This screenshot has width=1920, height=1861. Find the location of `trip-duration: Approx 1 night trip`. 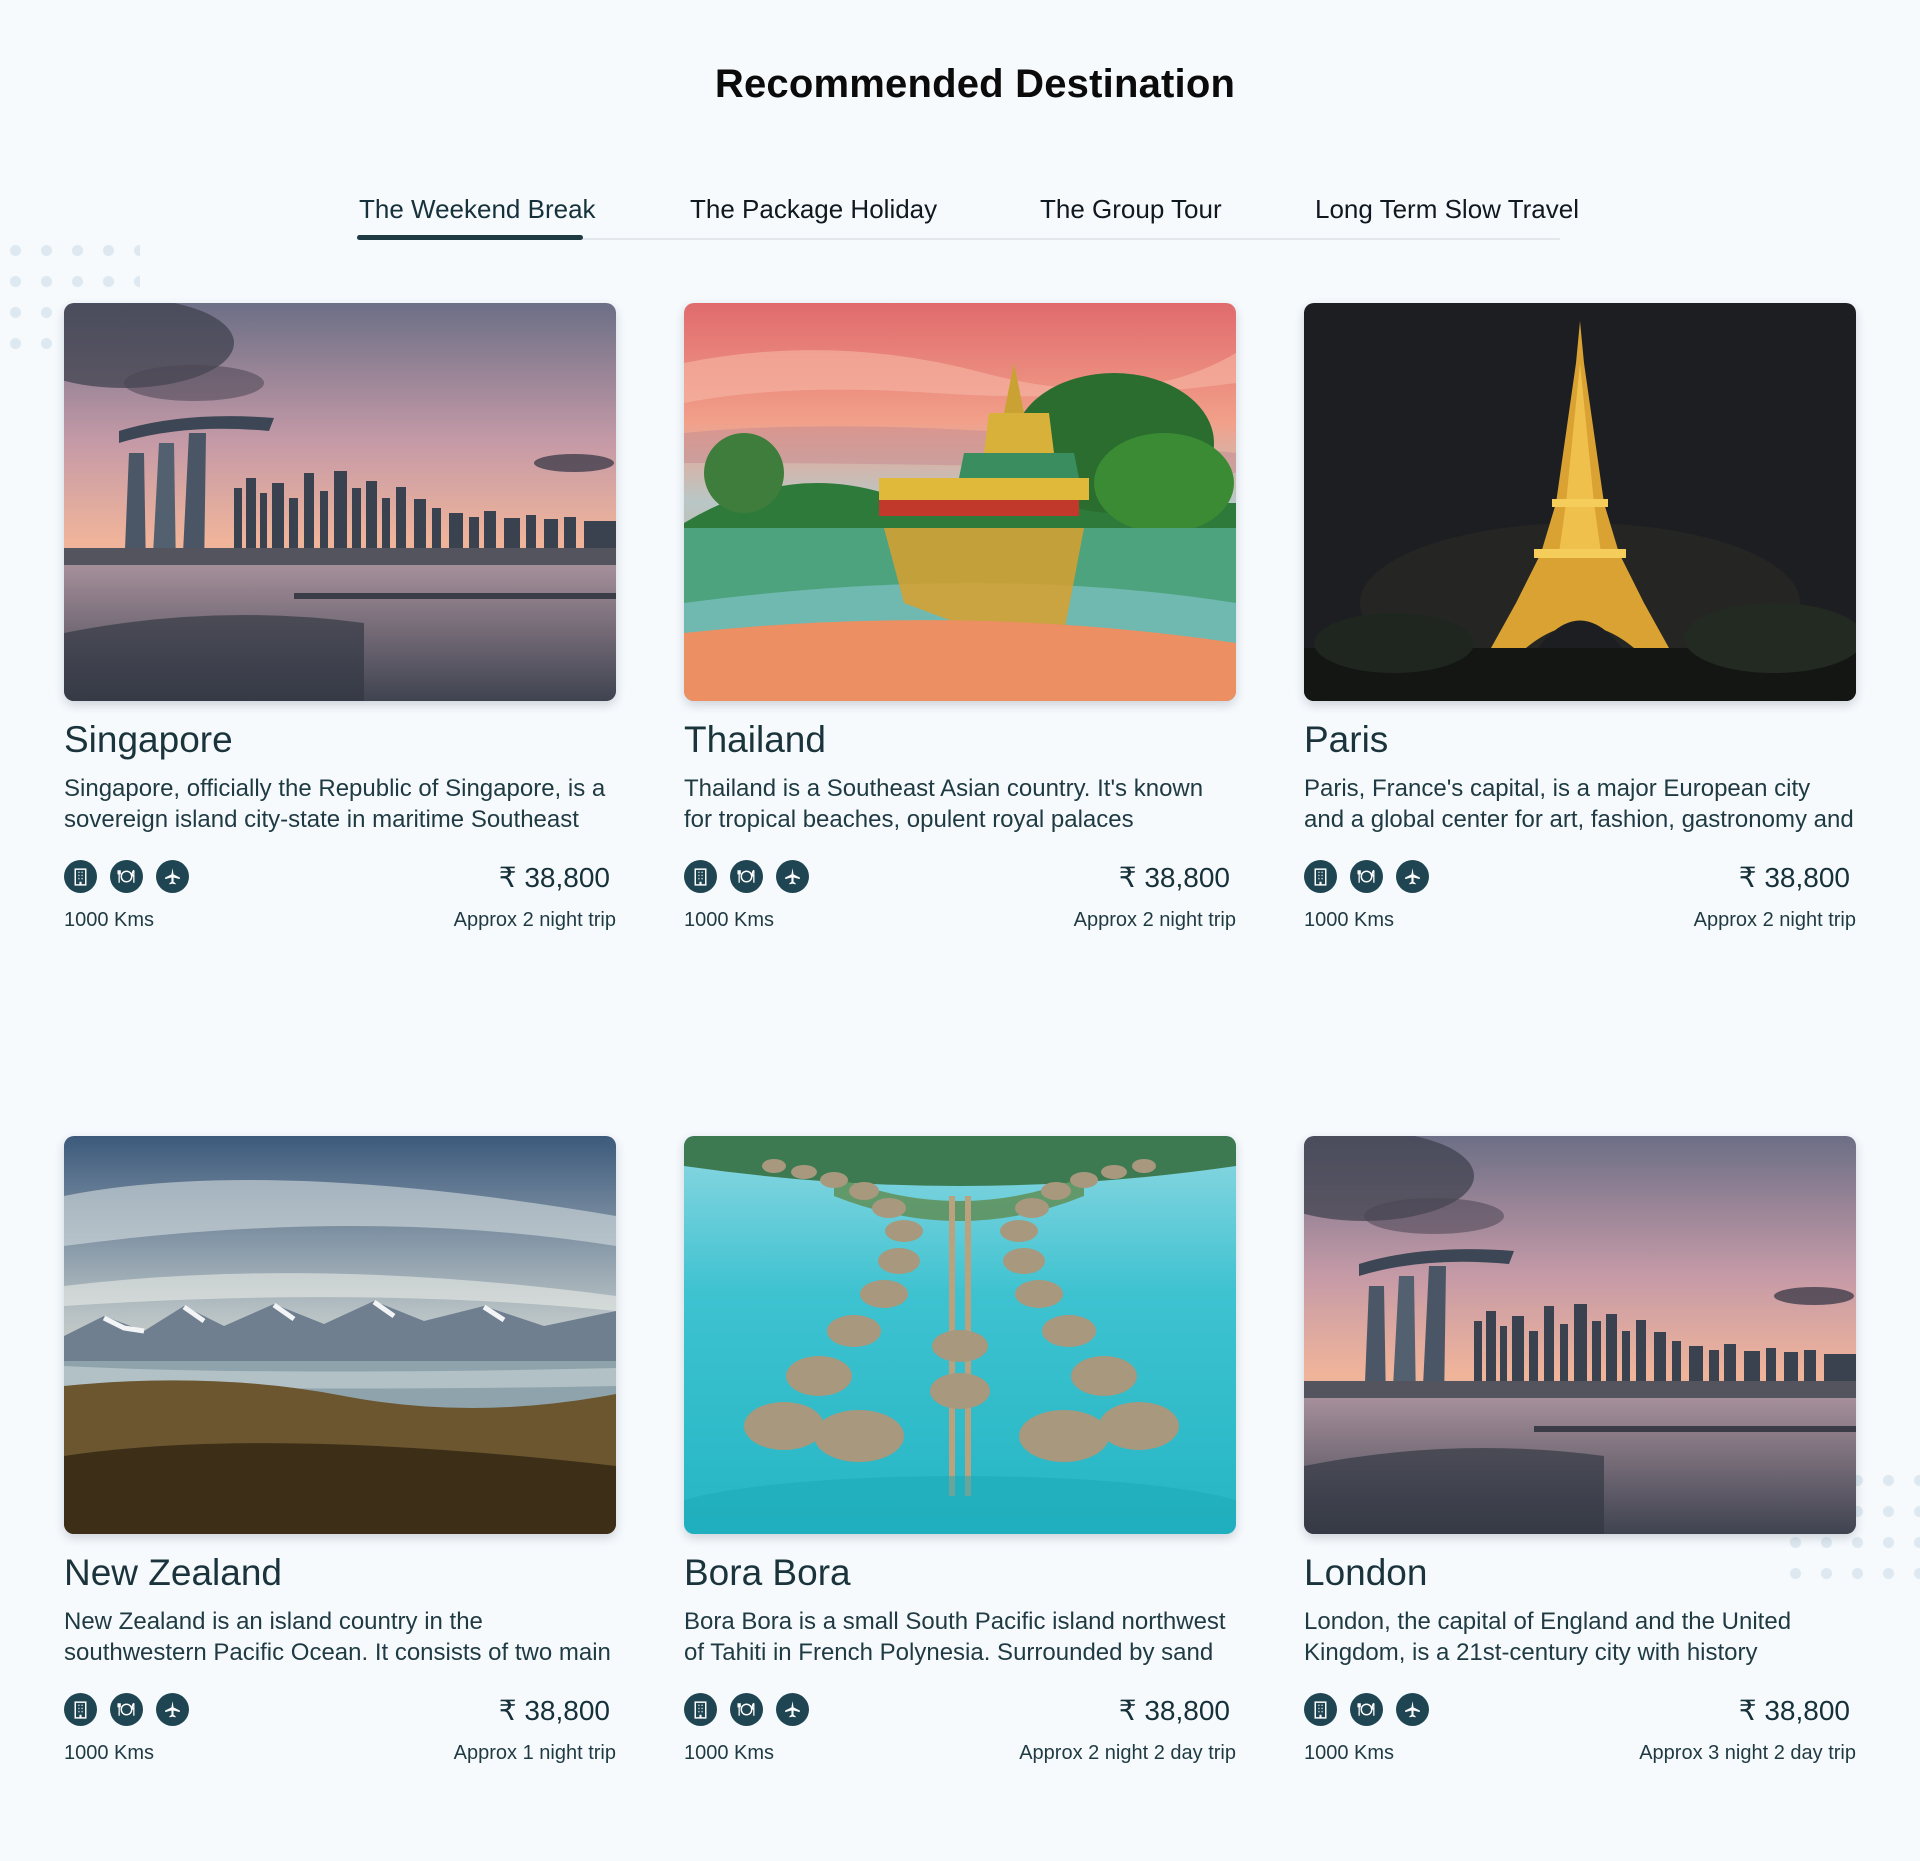

trip-duration: Approx 1 night trip is located at coordinates (534, 1753).